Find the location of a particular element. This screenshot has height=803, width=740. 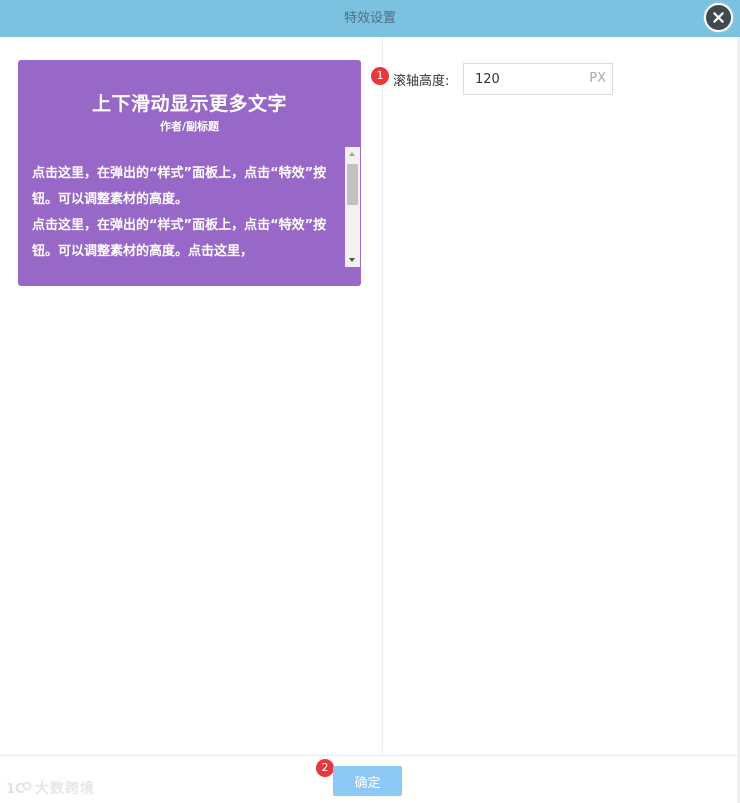

svg-text: 1C is located at coordinates (15, 789).